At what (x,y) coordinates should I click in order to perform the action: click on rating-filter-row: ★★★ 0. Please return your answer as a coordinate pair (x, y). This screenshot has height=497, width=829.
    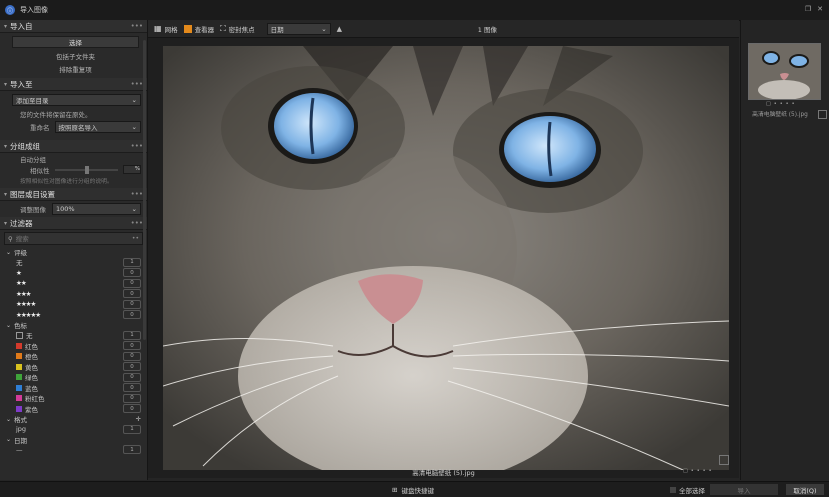
    Looking at the image, I should click on (73, 294).